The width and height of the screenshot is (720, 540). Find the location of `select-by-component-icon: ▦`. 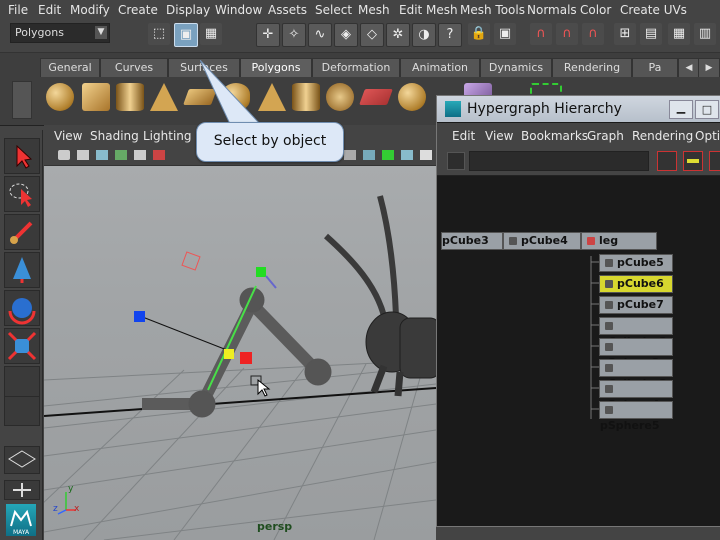

select-by-component-icon: ▦ is located at coordinates (211, 34).